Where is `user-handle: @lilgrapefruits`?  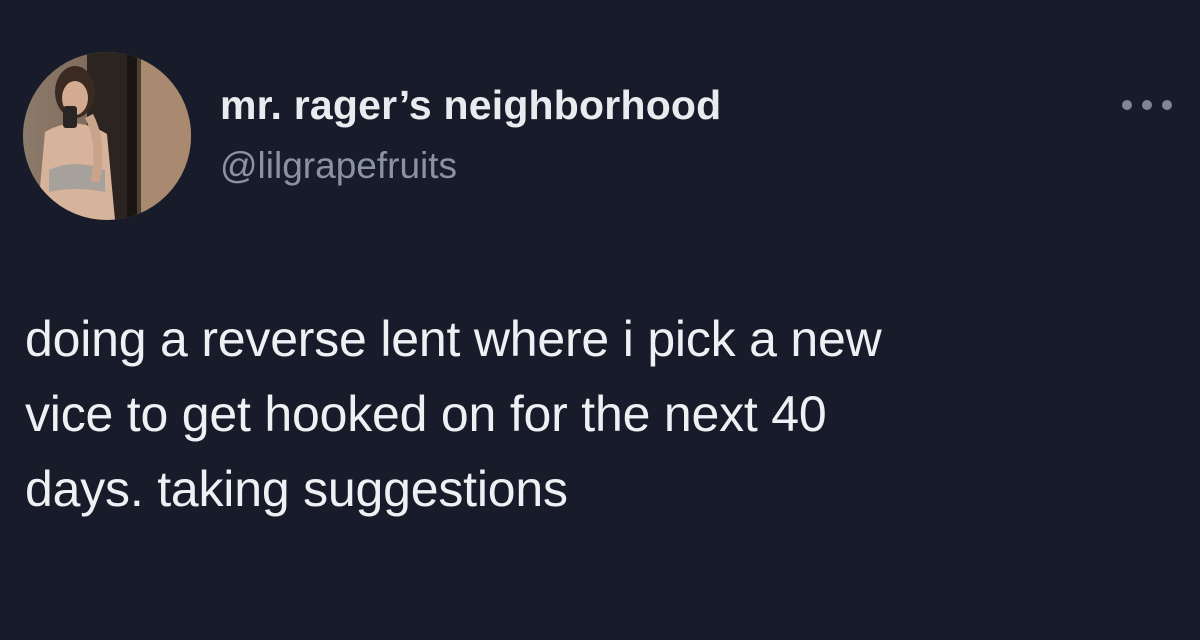 user-handle: @lilgrapefruits is located at coordinates (338, 166).